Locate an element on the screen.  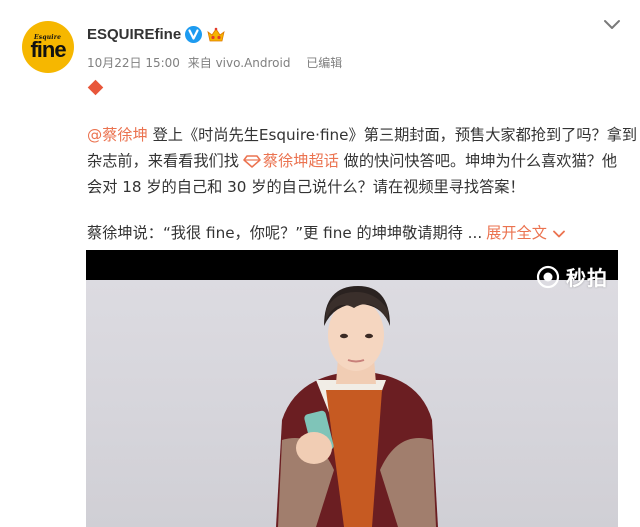
topic-diamond-icon is located at coordinates (252, 161).